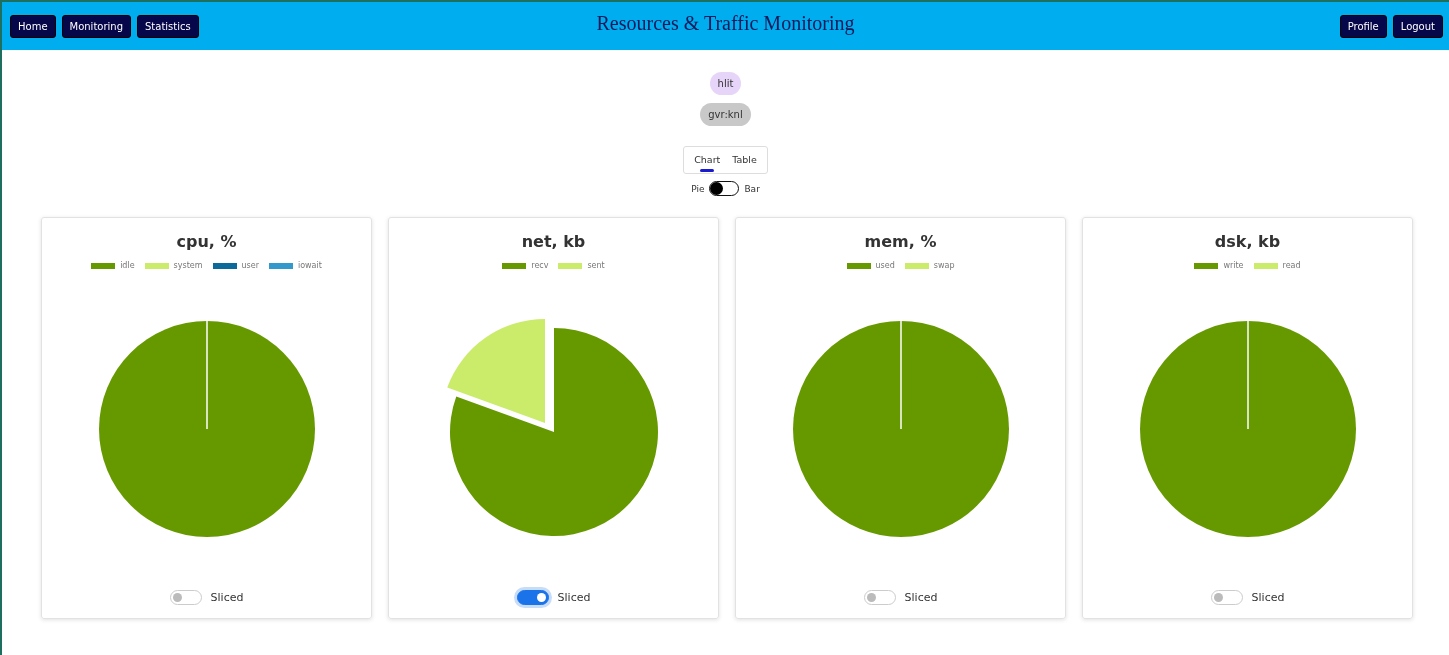 This screenshot has width=1449, height=655. Describe the element at coordinates (96, 26) in the screenshot. I see `nav-button: Monitoring` at that location.